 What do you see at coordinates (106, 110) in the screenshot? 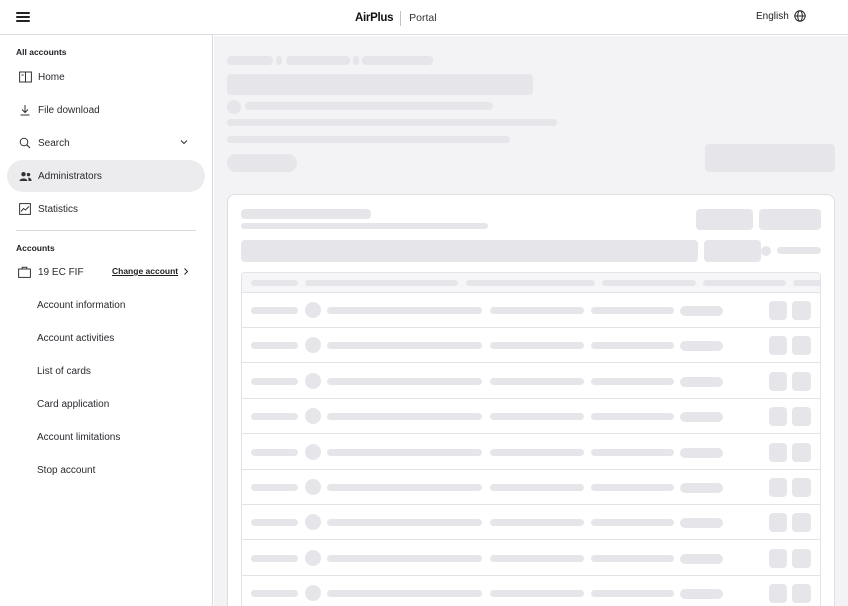
I see `sidebar-item-file-download: File download` at bounding box center [106, 110].